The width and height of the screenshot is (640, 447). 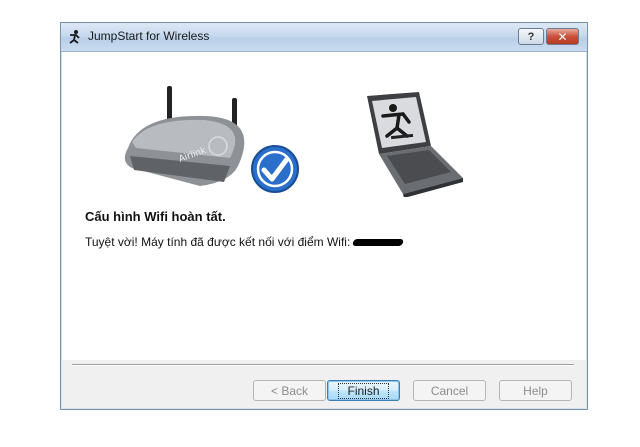 What do you see at coordinates (74, 37) in the screenshot?
I see `jumpstart-runner-icon` at bounding box center [74, 37].